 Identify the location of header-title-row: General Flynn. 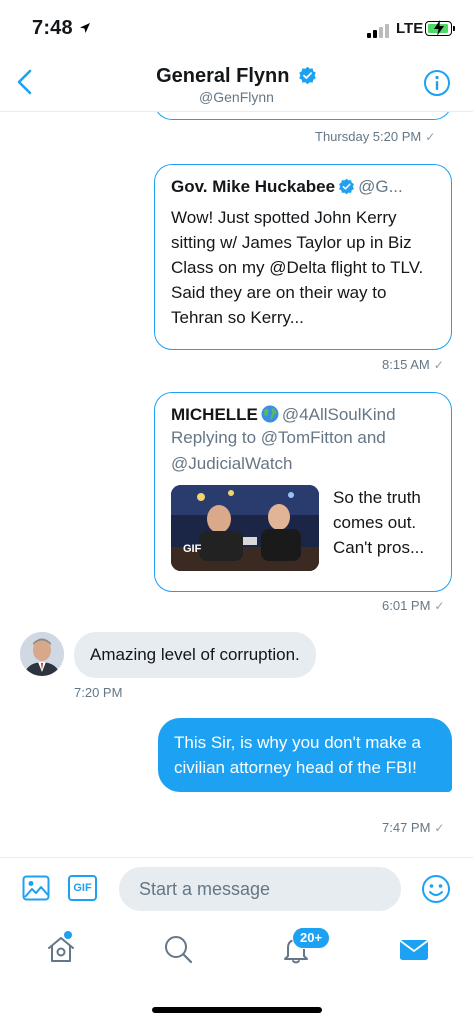
(236, 76).